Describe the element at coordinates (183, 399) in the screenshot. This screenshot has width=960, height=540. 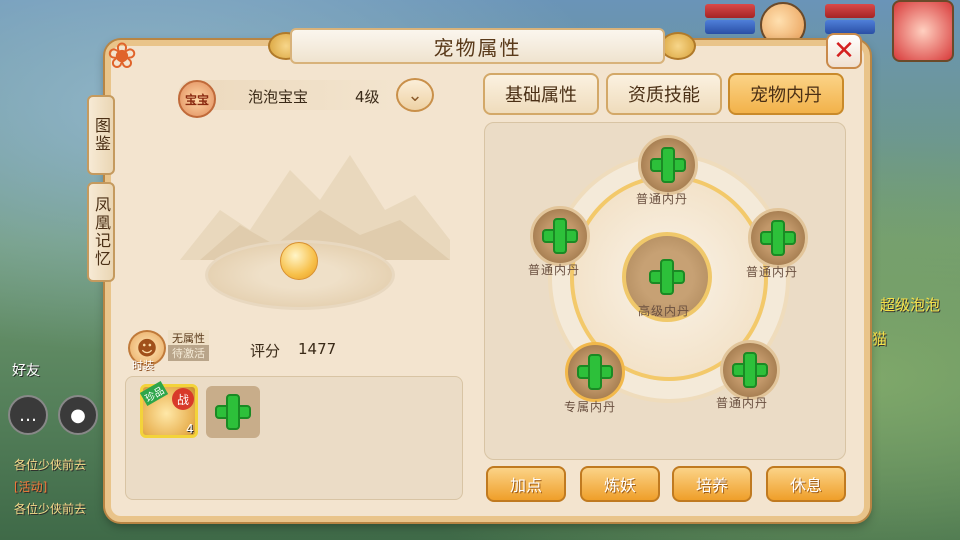
I see `battle-badge: 战` at that location.